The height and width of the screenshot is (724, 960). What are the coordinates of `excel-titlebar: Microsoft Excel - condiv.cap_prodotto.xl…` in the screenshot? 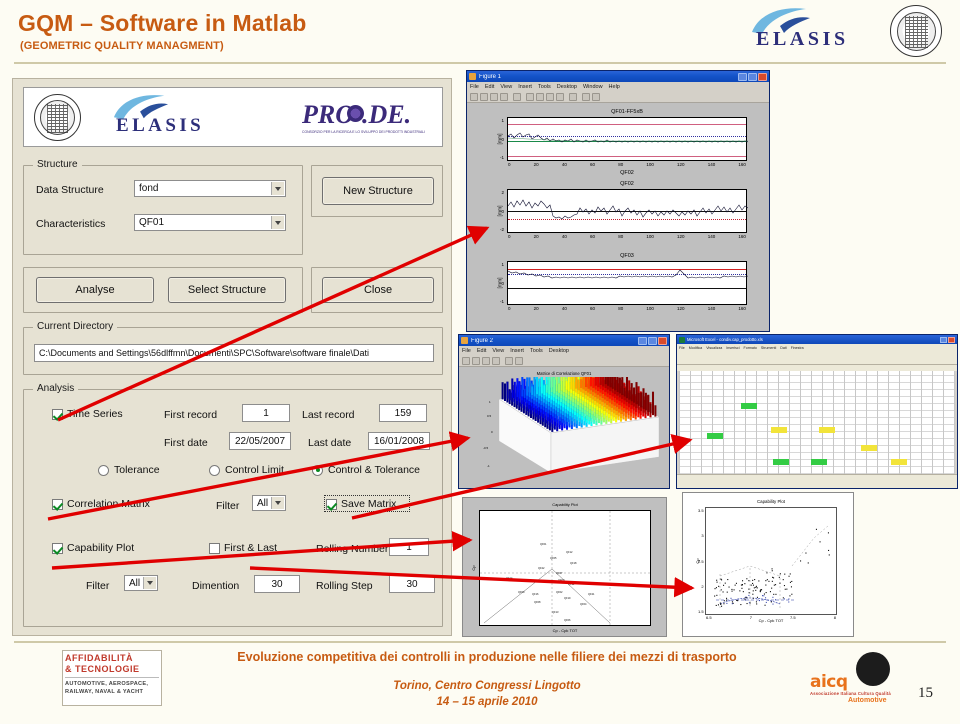 It's located at (817, 339).